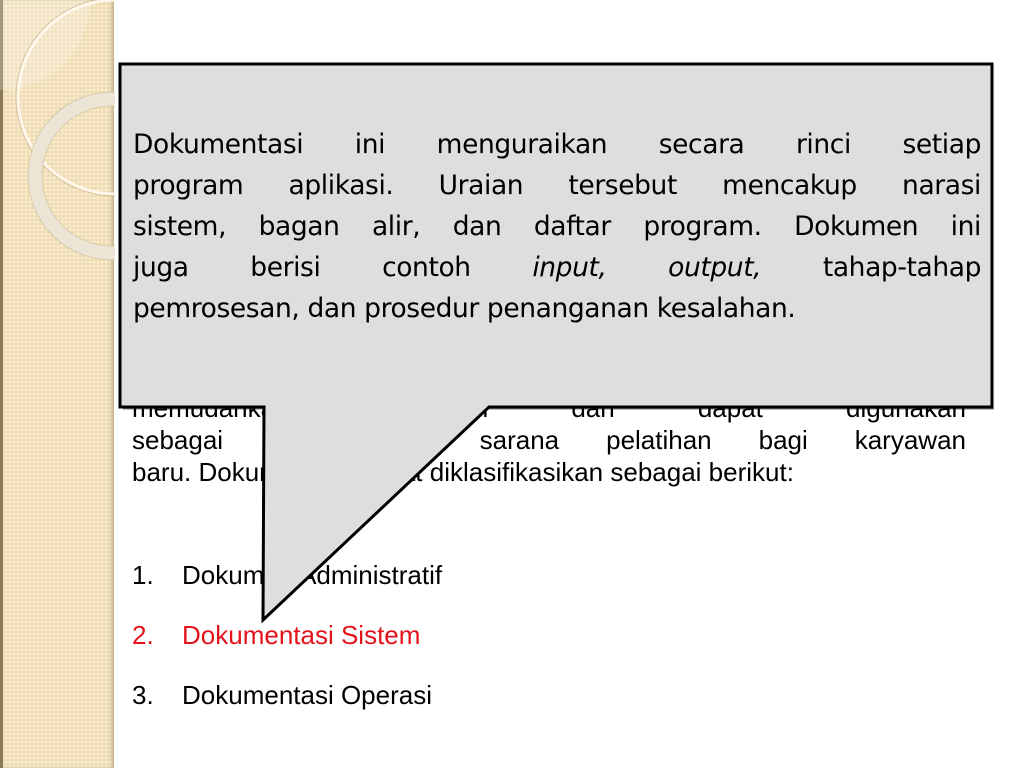 The image size is (1024, 768). I want to click on list-item-label: Dokumen Administratif, so click(312, 575).